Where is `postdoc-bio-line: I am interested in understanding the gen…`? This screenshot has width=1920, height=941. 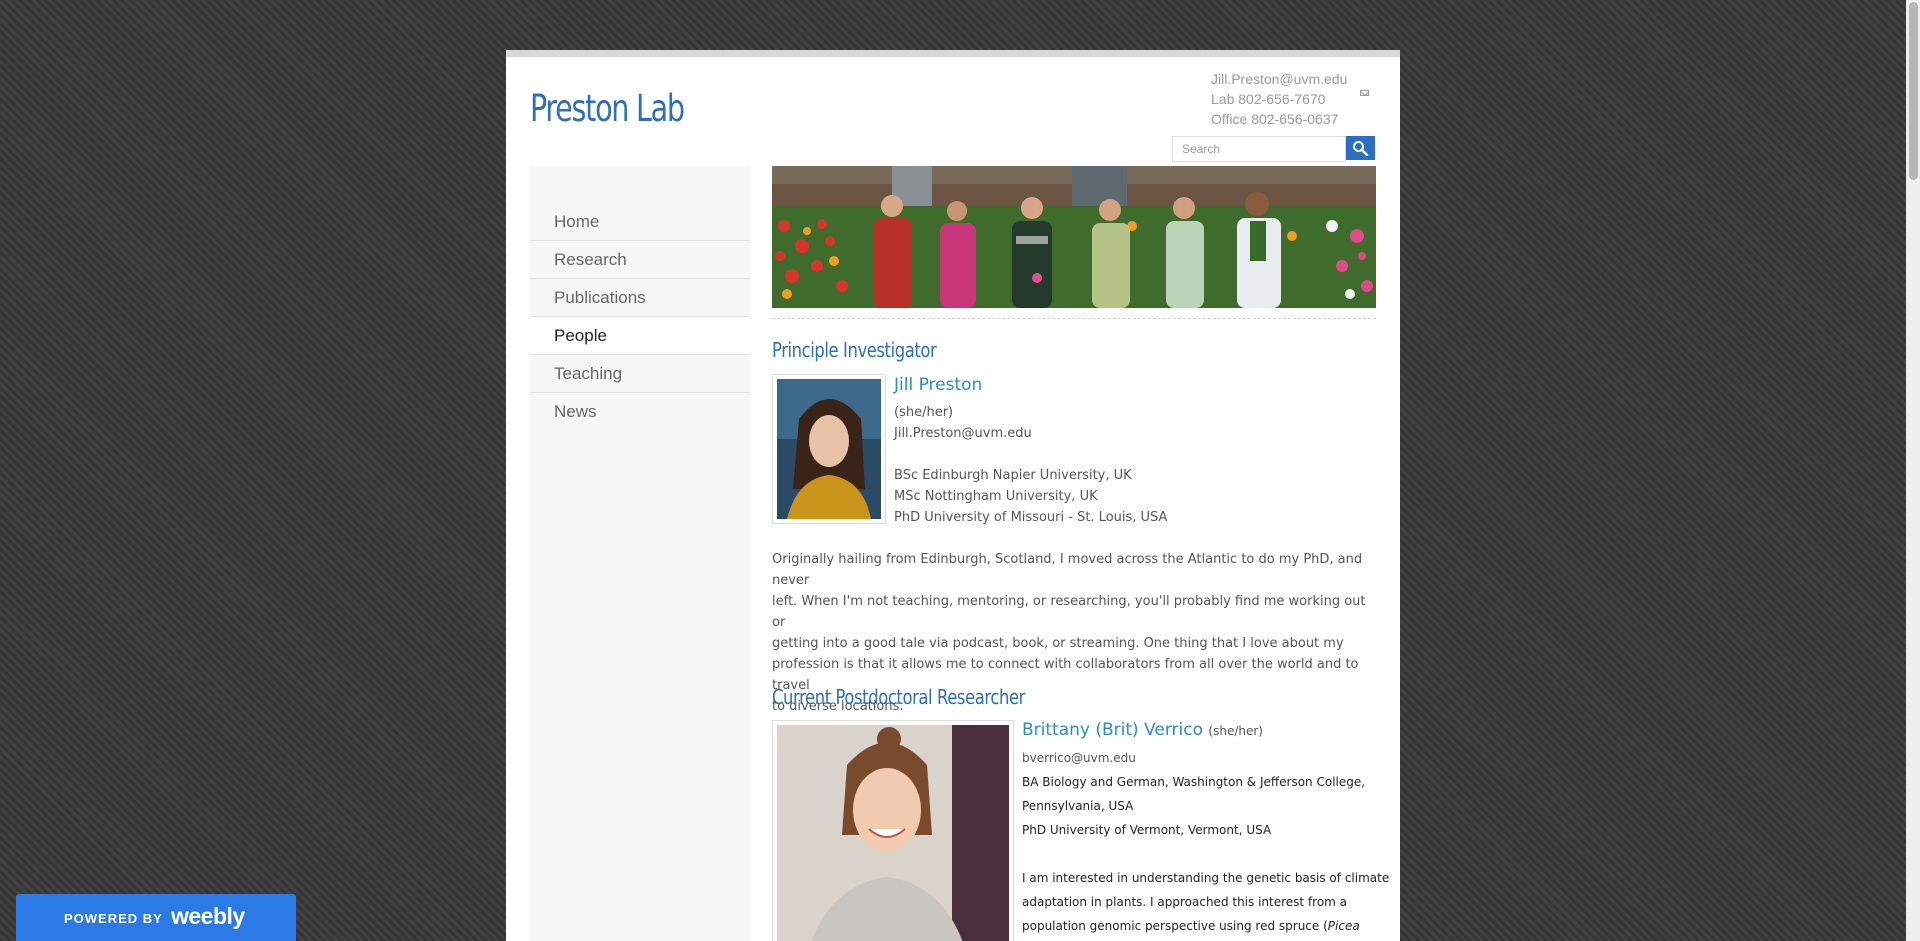
postdoc-bio-line: I am interested in understanding the gen… is located at coordinates (1206, 878).